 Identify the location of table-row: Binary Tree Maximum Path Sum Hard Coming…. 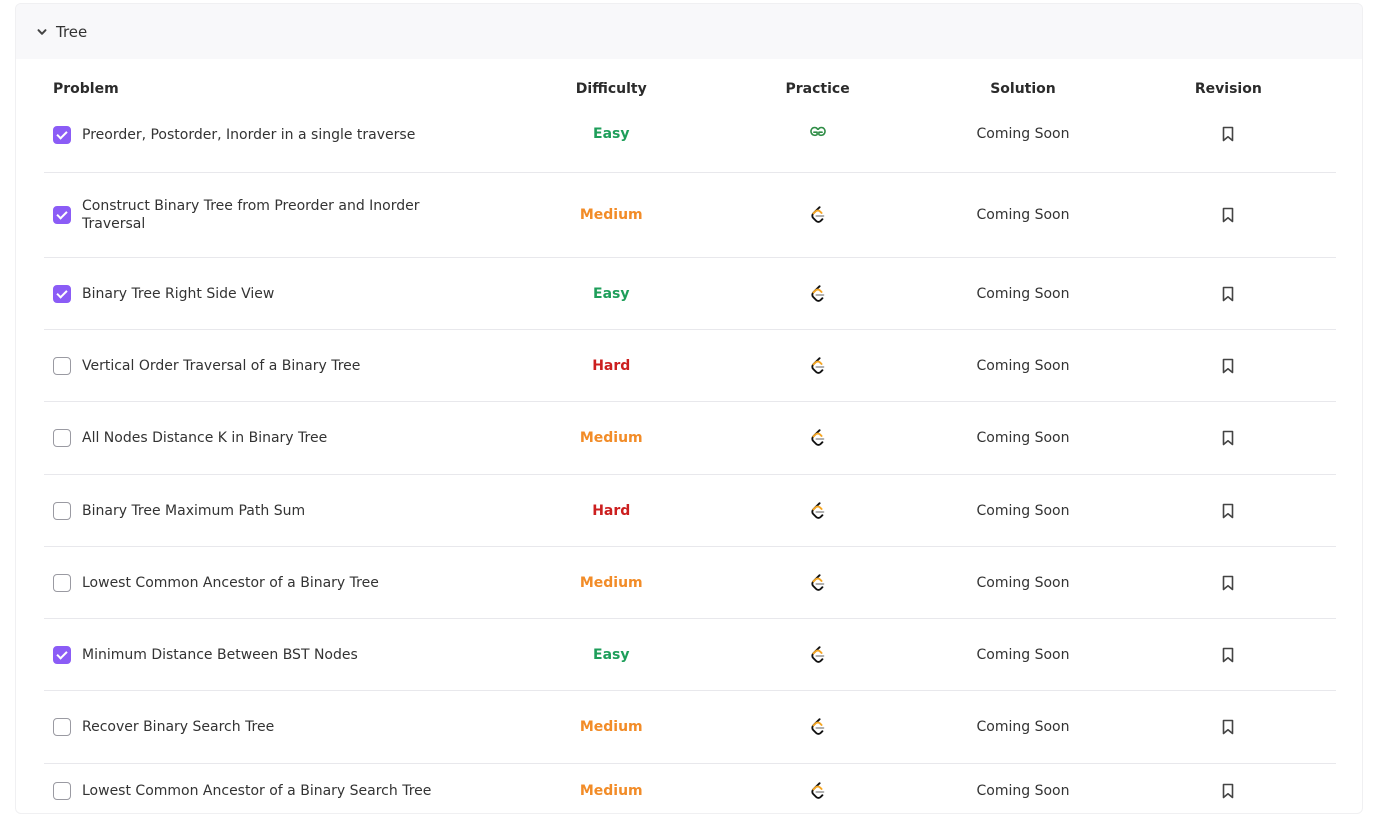
(690, 511).